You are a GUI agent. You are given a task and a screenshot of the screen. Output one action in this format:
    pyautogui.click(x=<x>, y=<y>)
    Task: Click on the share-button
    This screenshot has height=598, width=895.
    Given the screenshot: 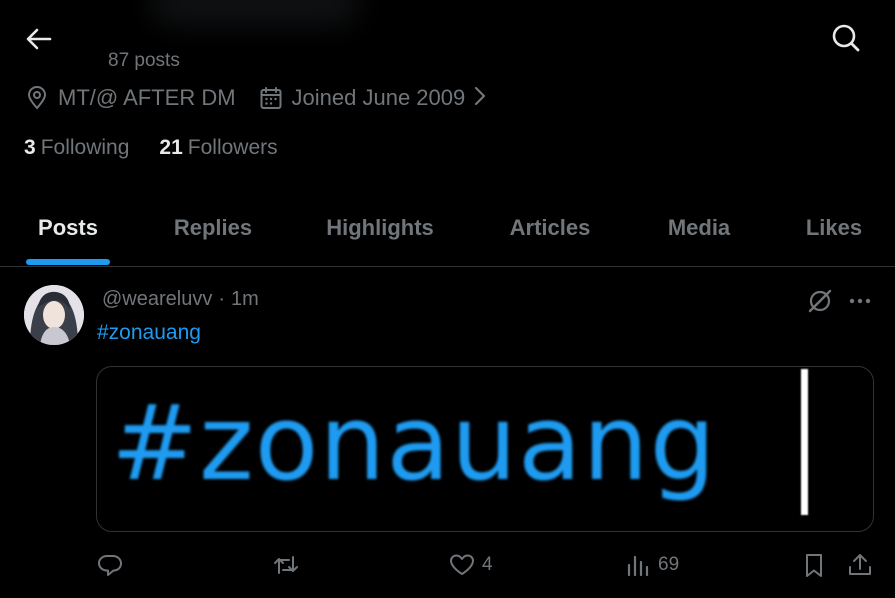 What is the action you would take?
    pyautogui.click(x=863, y=565)
    